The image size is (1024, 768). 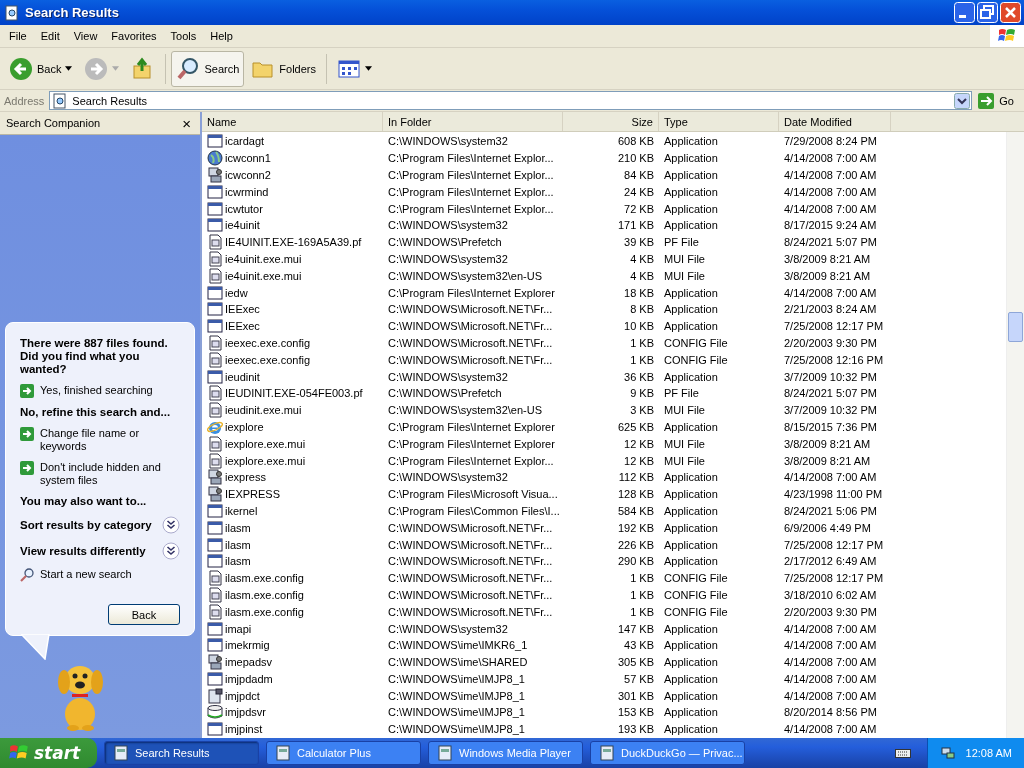 I want to click on size-cell-text: 3 KB, so click(x=642, y=410).